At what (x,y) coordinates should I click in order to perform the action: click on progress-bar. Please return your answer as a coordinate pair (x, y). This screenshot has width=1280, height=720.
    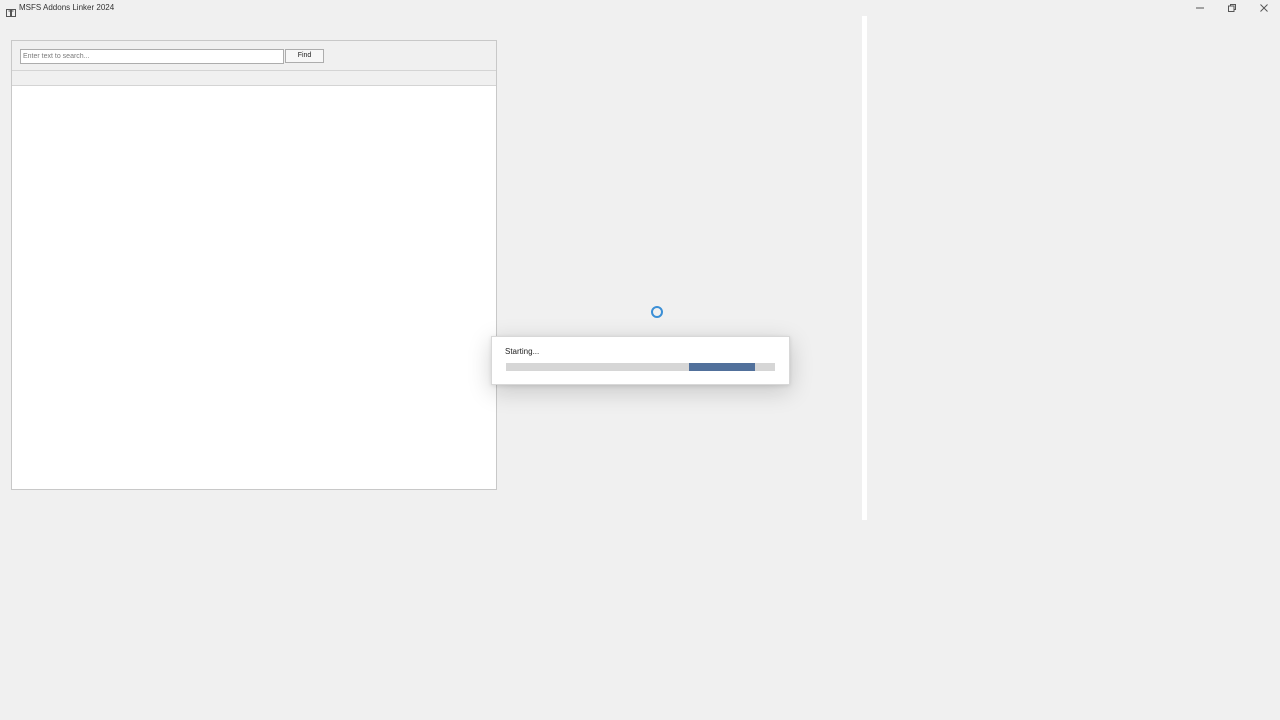
    Looking at the image, I should click on (640, 367).